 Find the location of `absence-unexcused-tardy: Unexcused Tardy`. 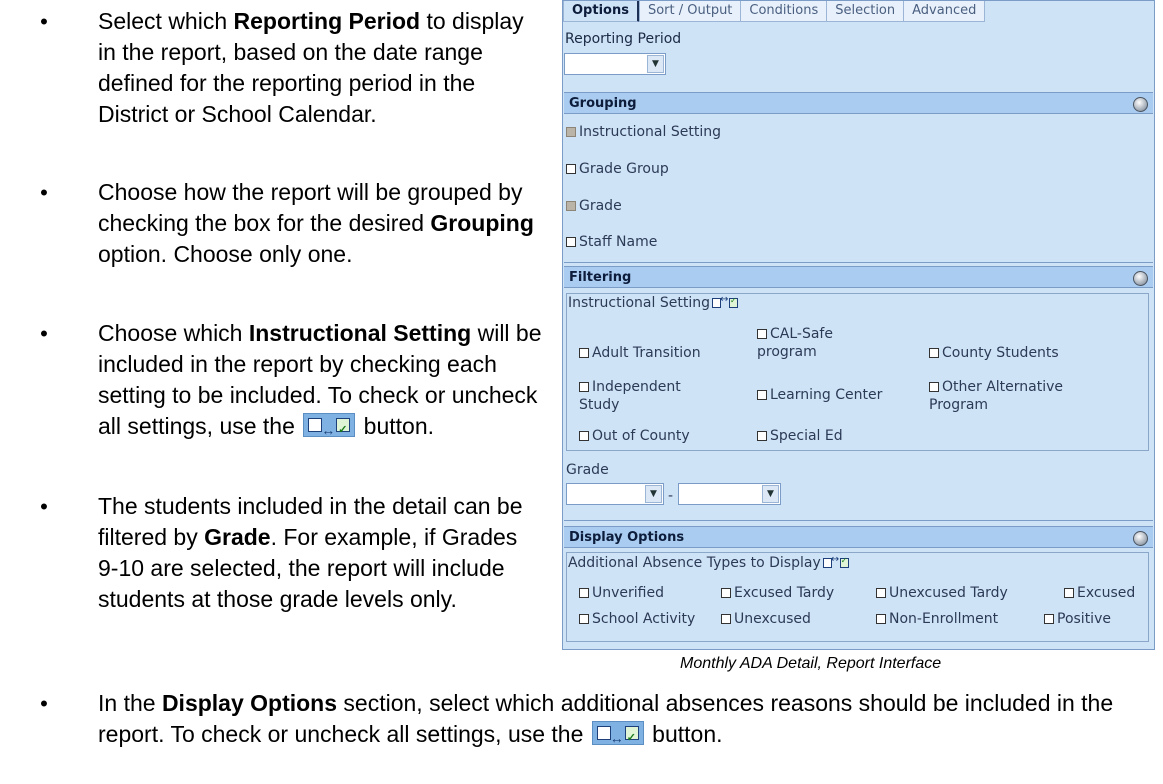

absence-unexcused-tardy: Unexcused Tardy is located at coordinates (942, 593).